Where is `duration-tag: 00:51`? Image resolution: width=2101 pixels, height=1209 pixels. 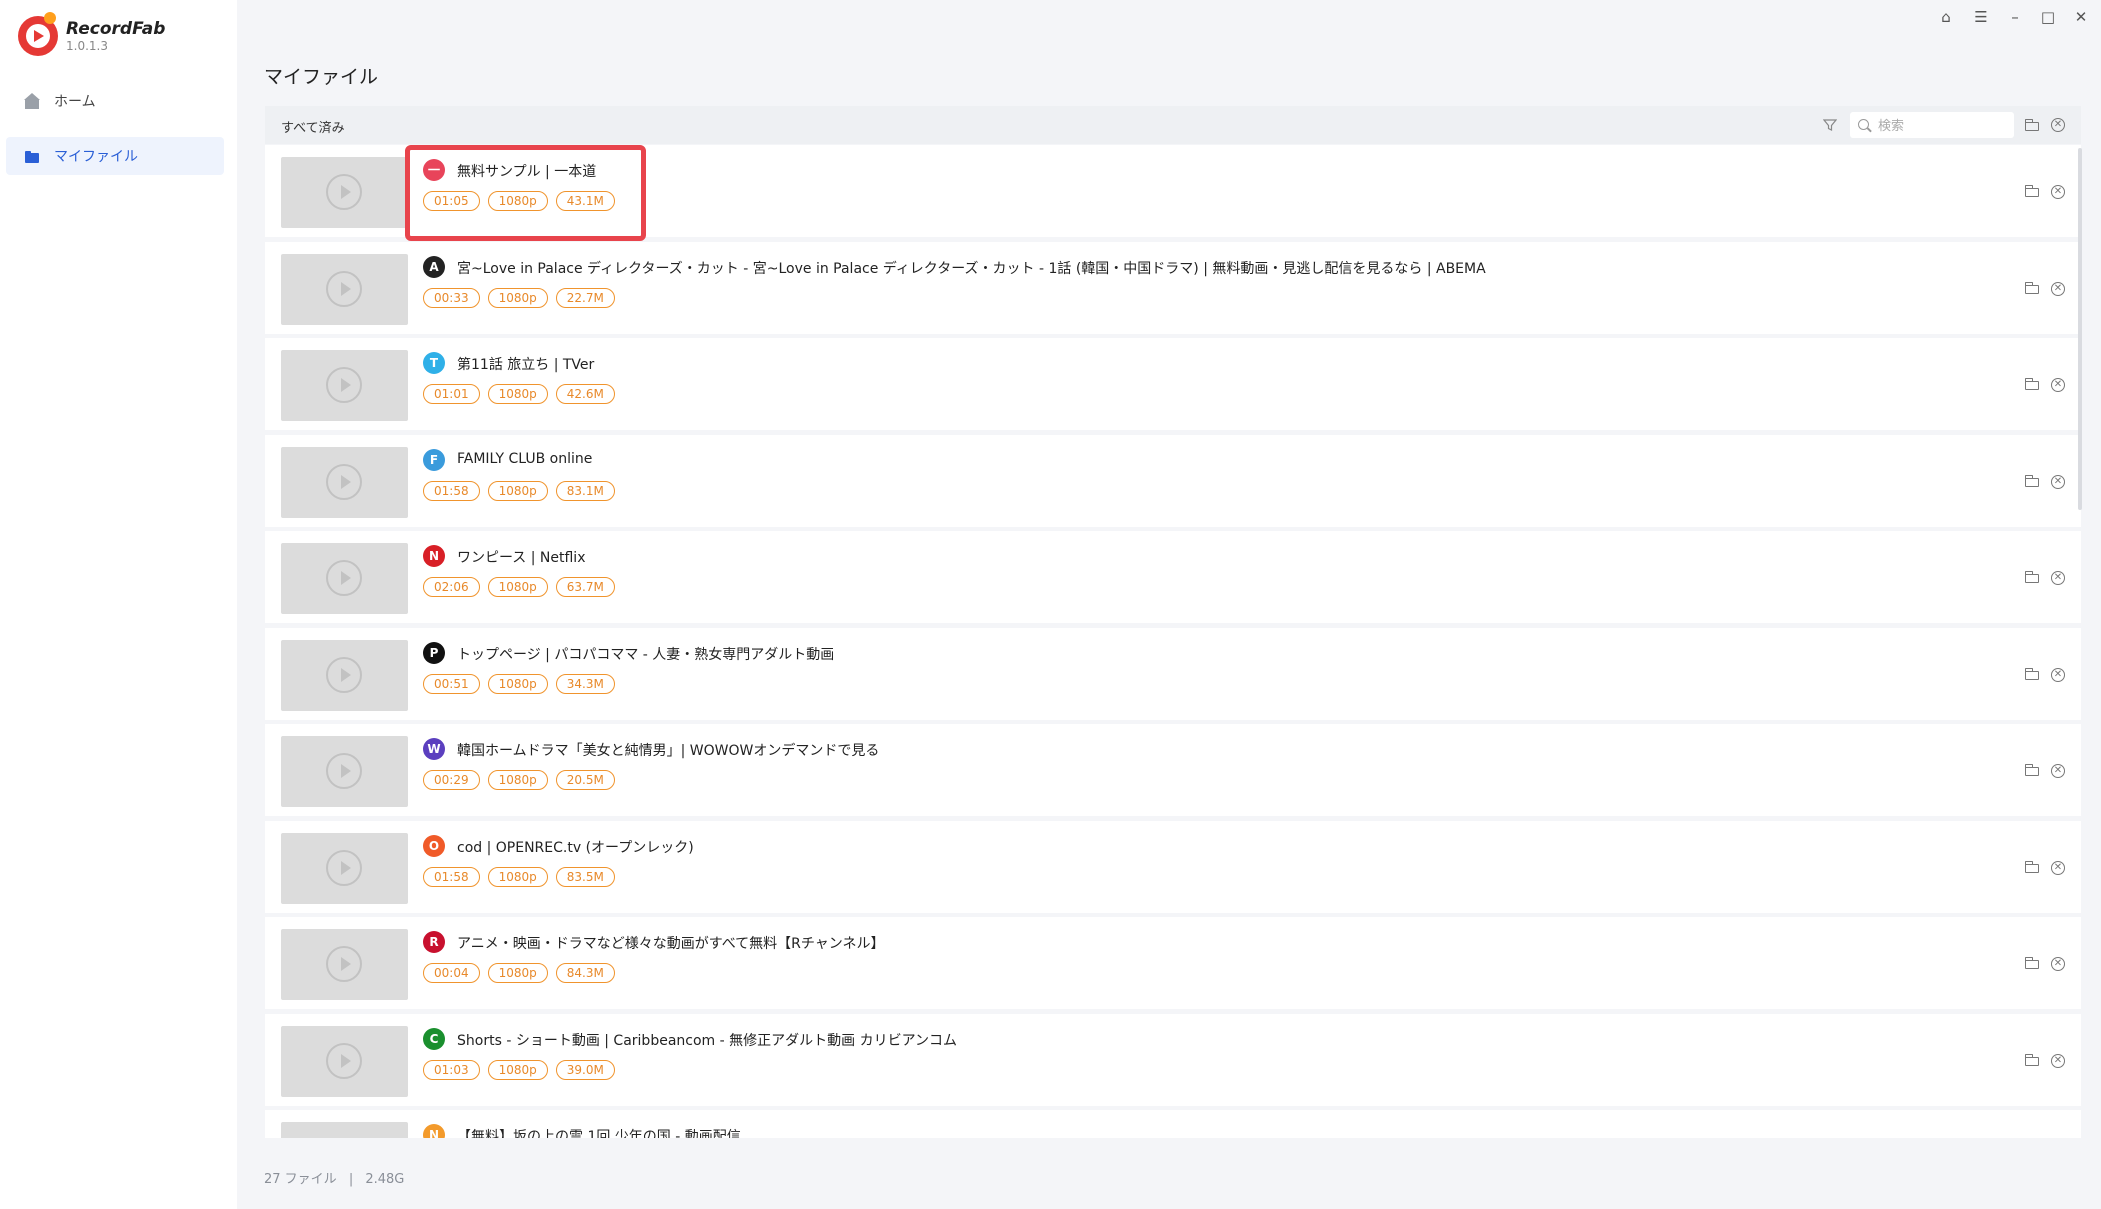
duration-tag: 00:51 is located at coordinates (451, 683).